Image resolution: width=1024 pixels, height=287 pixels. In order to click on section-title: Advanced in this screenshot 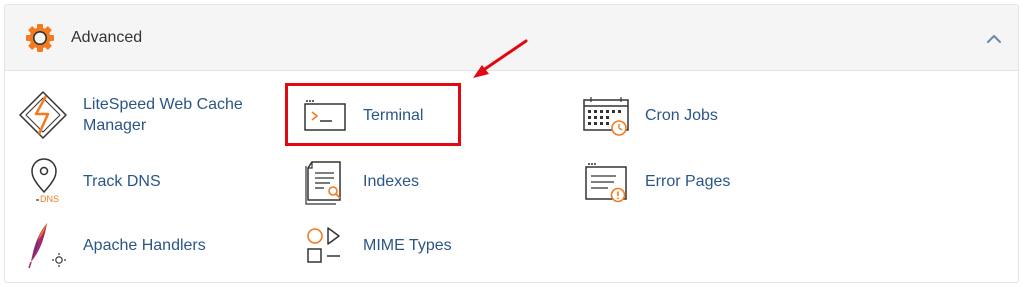, I will do `click(107, 37)`.